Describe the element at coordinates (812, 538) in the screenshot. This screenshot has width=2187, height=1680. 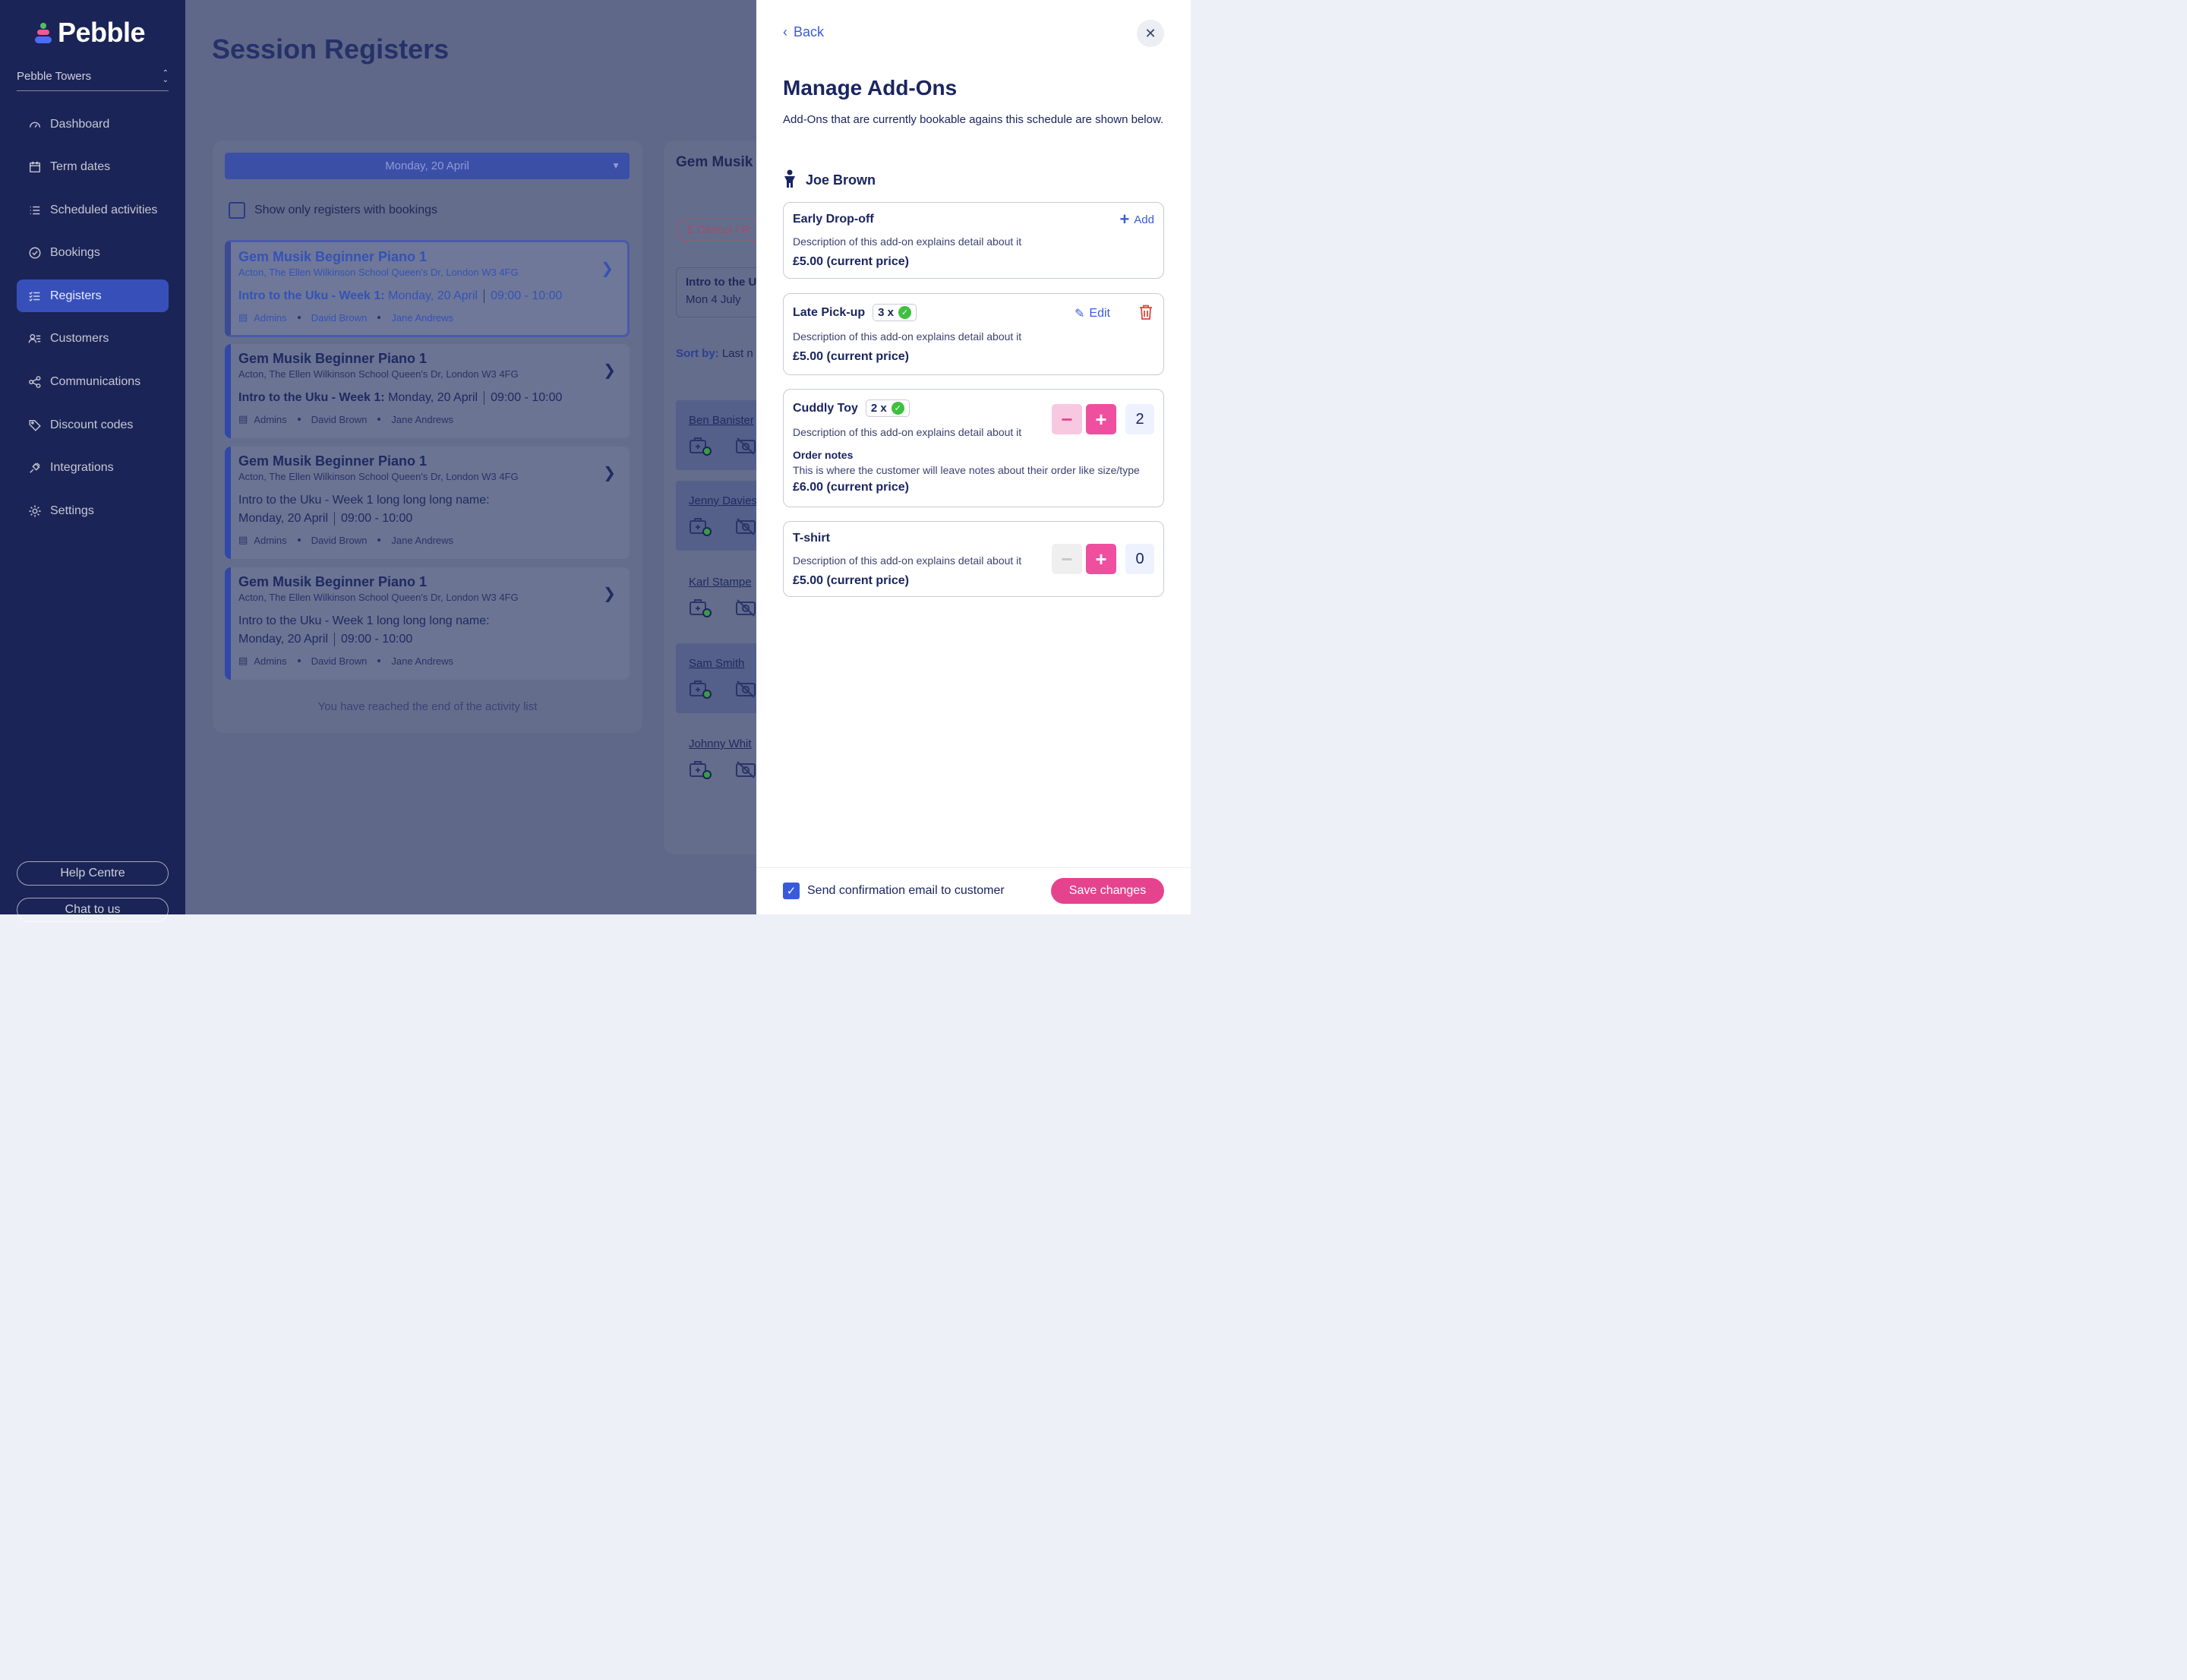
I see `addon-name-text: T-shirt` at that location.